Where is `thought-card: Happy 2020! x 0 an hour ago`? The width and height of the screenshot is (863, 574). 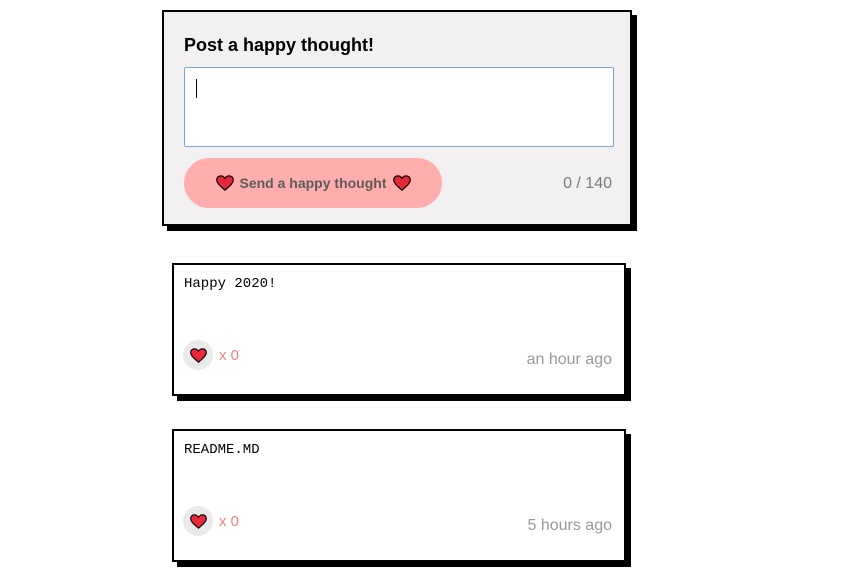 thought-card: Happy 2020! x 0 an hour ago is located at coordinates (399, 329).